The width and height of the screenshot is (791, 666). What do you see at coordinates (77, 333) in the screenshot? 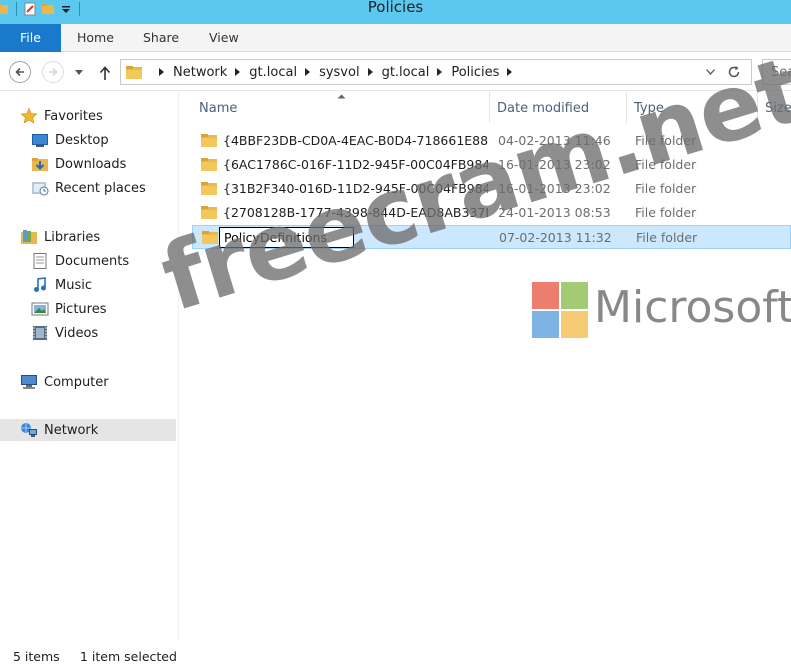
I see `nav-videos-label: Videos` at bounding box center [77, 333].